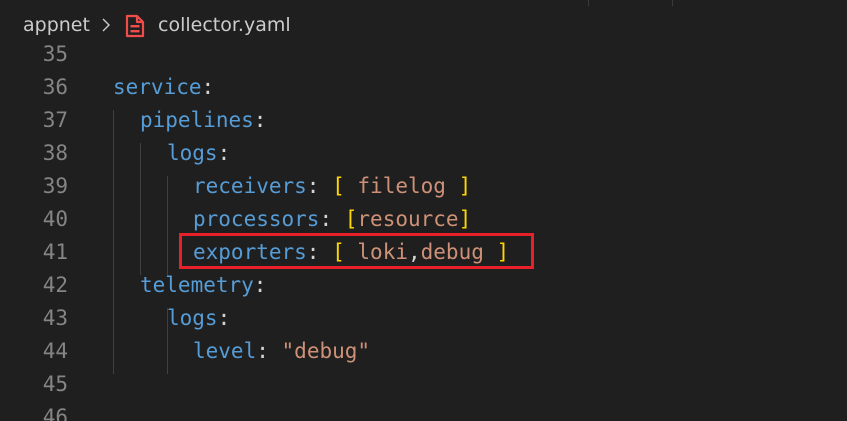  What do you see at coordinates (423, 411) in the screenshot?
I see `code-line: 46` at bounding box center [423, 411].